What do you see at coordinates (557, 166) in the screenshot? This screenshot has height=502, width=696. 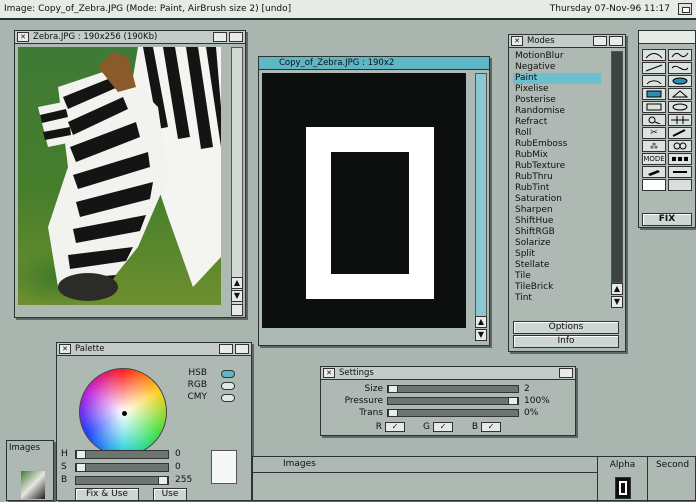 I see `mode-item: RubTexture` at bounding box center [557, 166].